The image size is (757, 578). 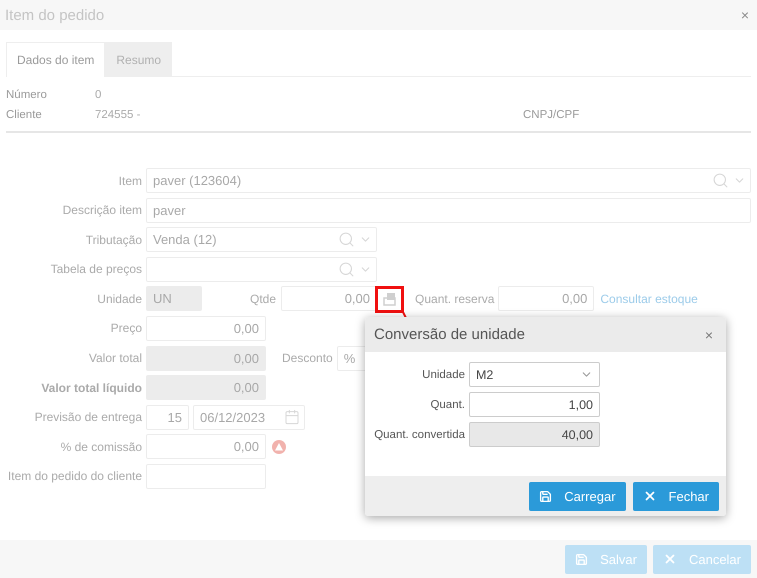 What do you see at coordinates (329, 299) in the screenshot?
I see `quantity-field: 0,00` at bounding box center [329, 299].